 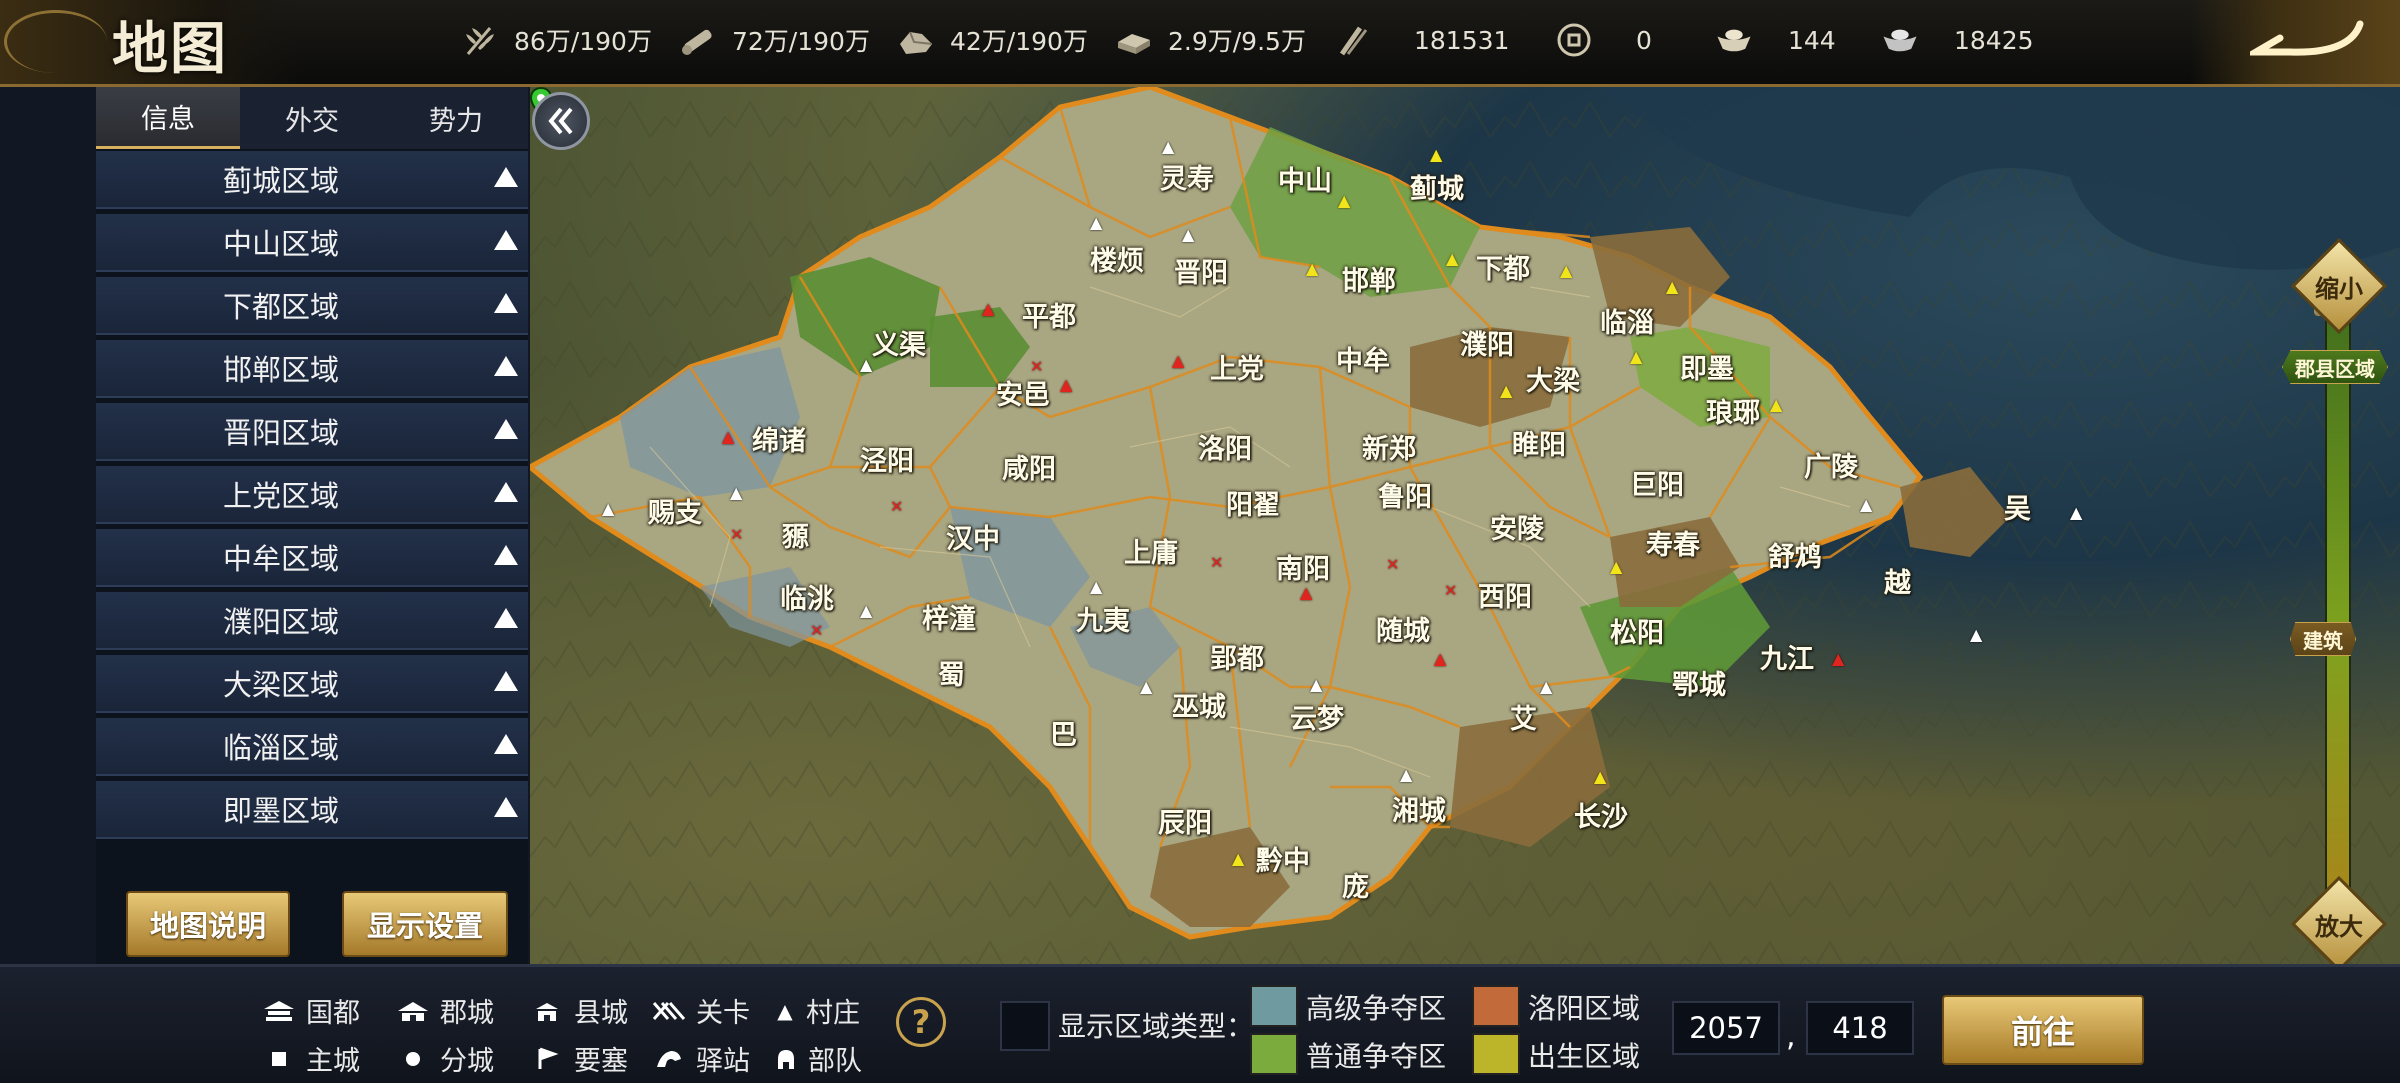 What do you see at coordinates (1187, 176) in the screenshot?
I see `region-label: 灵寿` at bounding box center [1187, 176].